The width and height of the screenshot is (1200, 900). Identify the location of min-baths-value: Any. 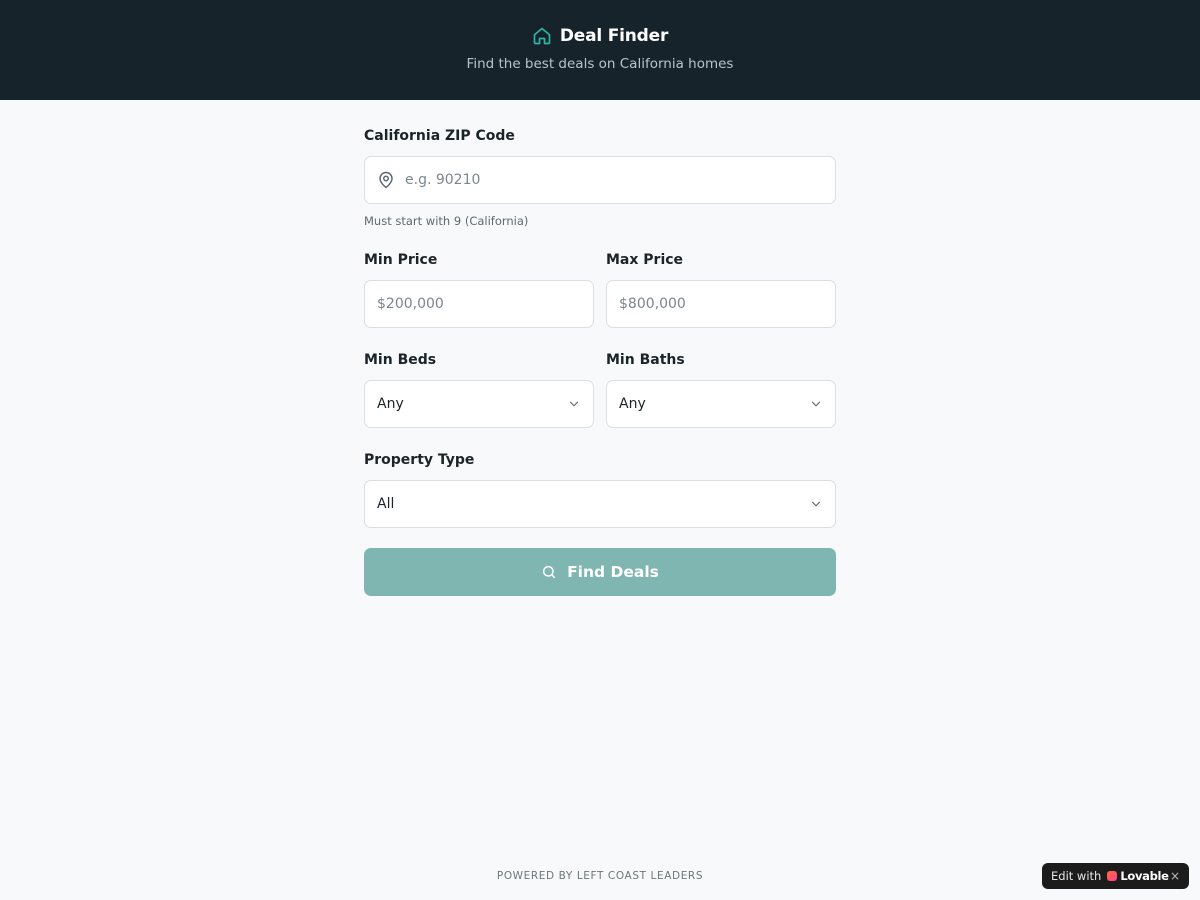
(632, 404).